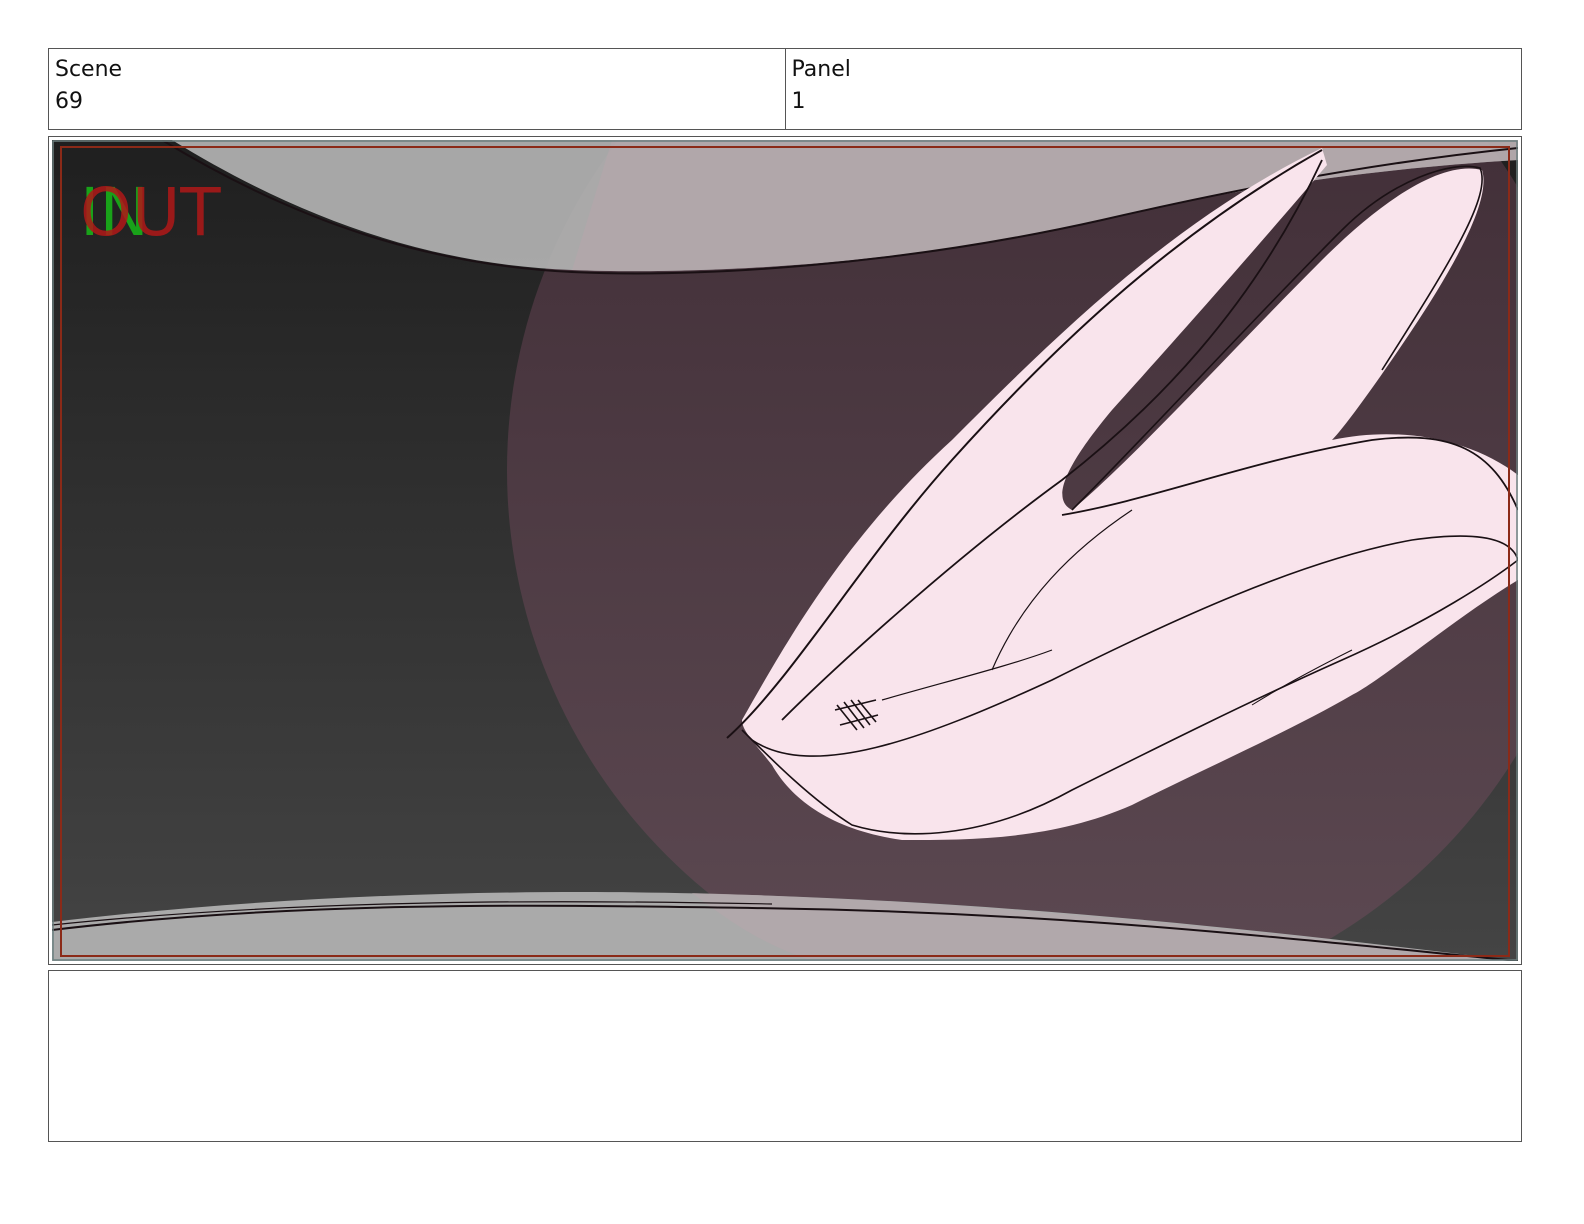  I want to click on out-marker: OUT, so click(150, 212).